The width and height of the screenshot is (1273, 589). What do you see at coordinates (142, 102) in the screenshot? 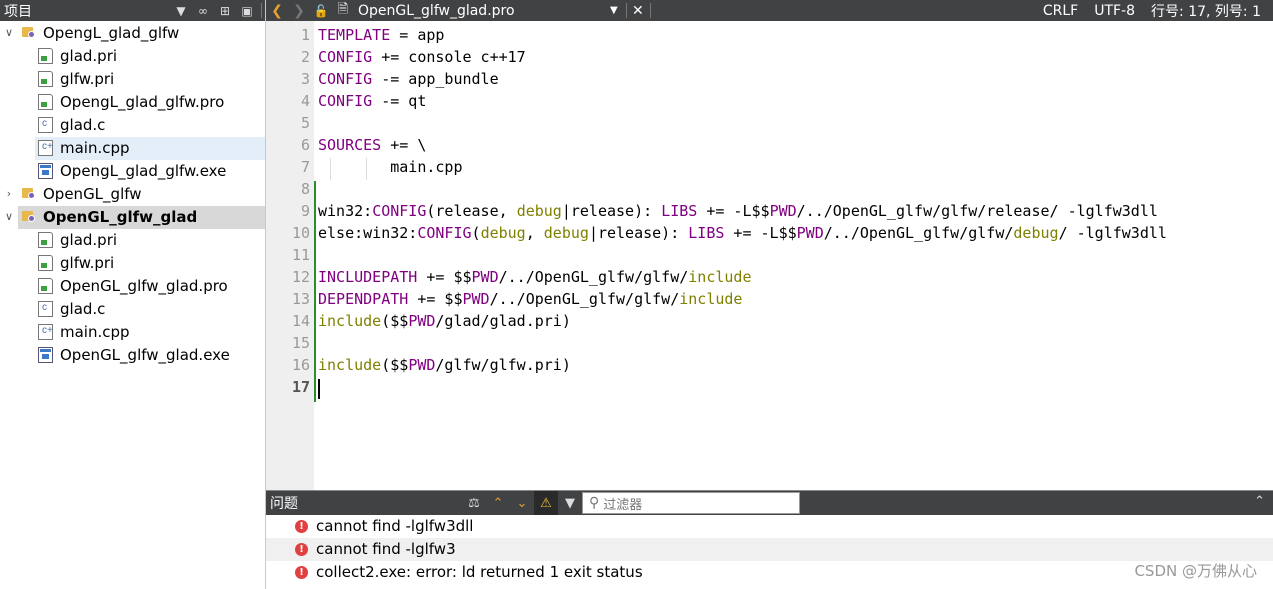
I see `tree-item-label: OpengL_glad_glfw.pro` at bounding box center [142, 102].